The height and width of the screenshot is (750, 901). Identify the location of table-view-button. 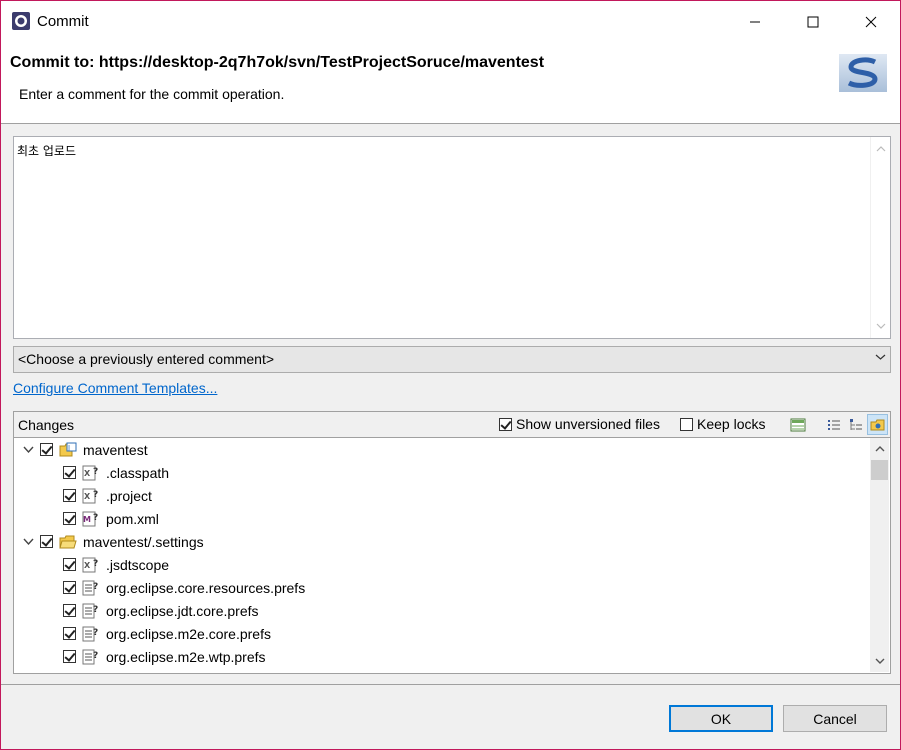
(797, 424).